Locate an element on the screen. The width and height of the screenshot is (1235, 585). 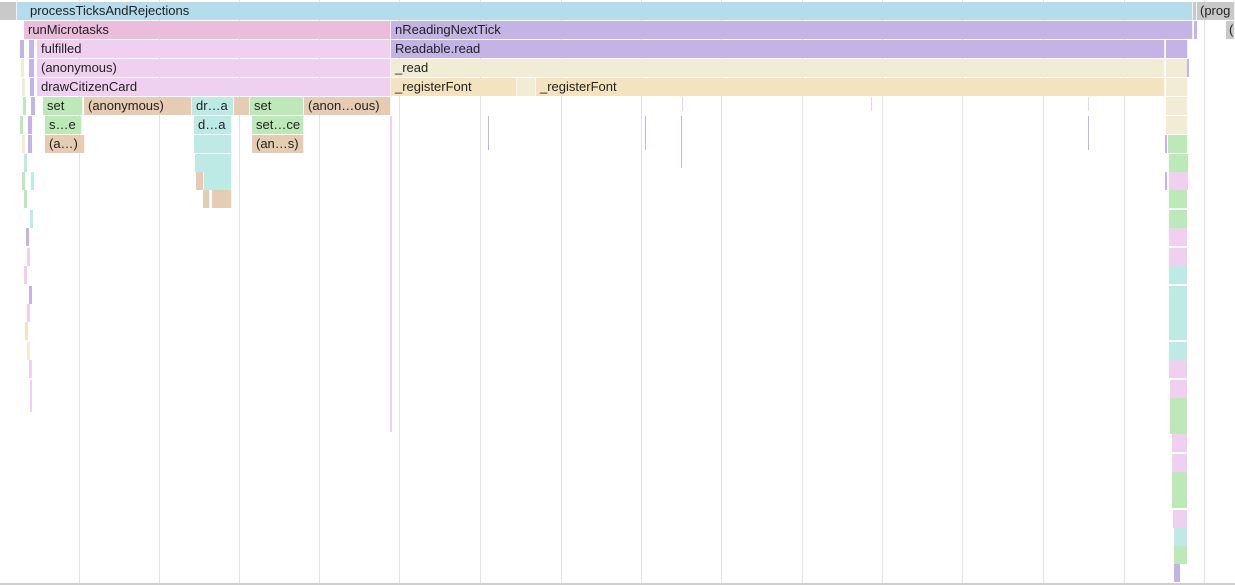
grid-line is located at coordinates (1204, 291).